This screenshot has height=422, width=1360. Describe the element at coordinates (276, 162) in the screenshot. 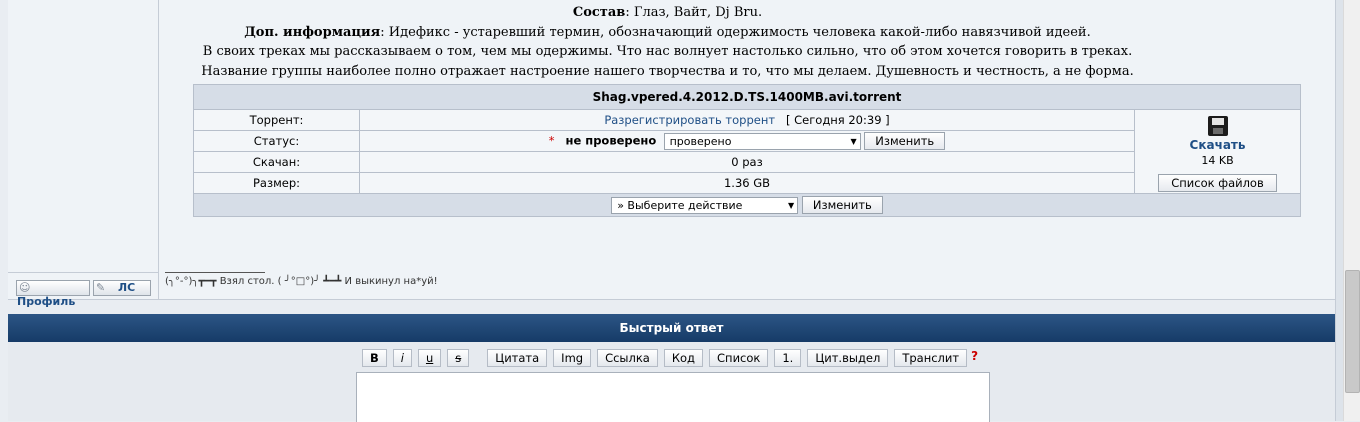

I see `downloaded-label: Скачан:` at that location.